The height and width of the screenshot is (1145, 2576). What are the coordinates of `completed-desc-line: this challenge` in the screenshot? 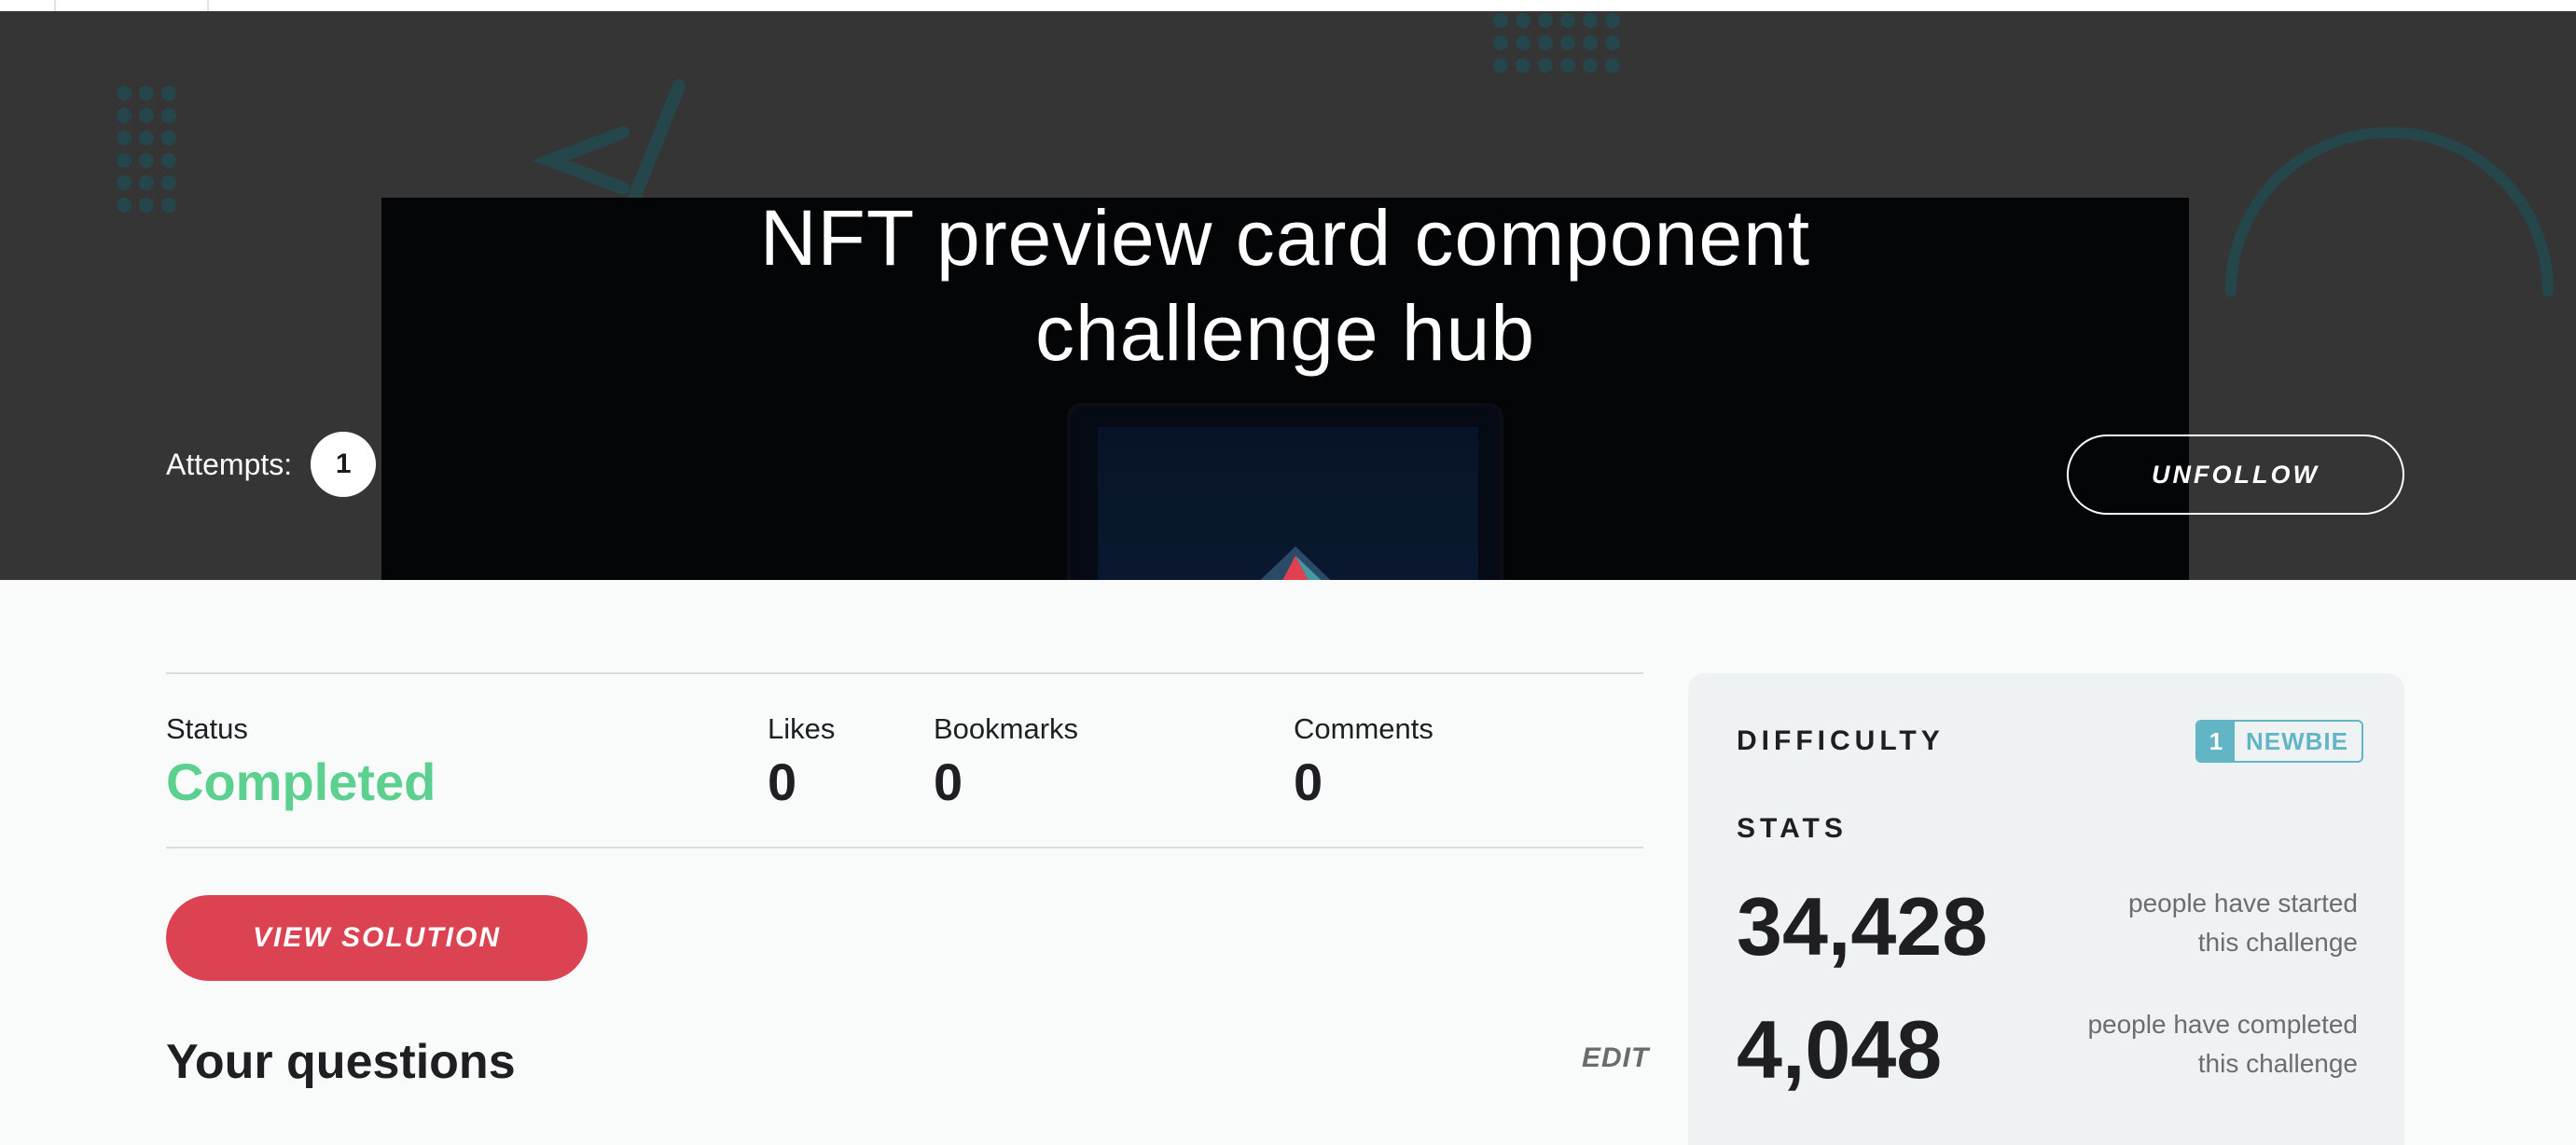 It's located at (2277, 1063).